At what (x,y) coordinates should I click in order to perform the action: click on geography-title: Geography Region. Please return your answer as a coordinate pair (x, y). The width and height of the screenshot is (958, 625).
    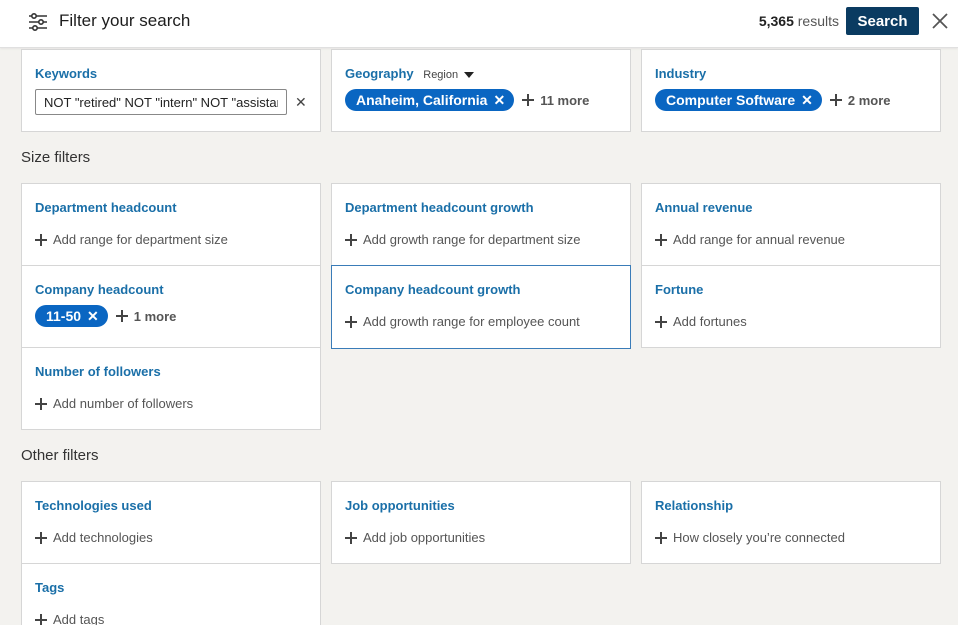
    Looking at the image, I should click on (410, 73).